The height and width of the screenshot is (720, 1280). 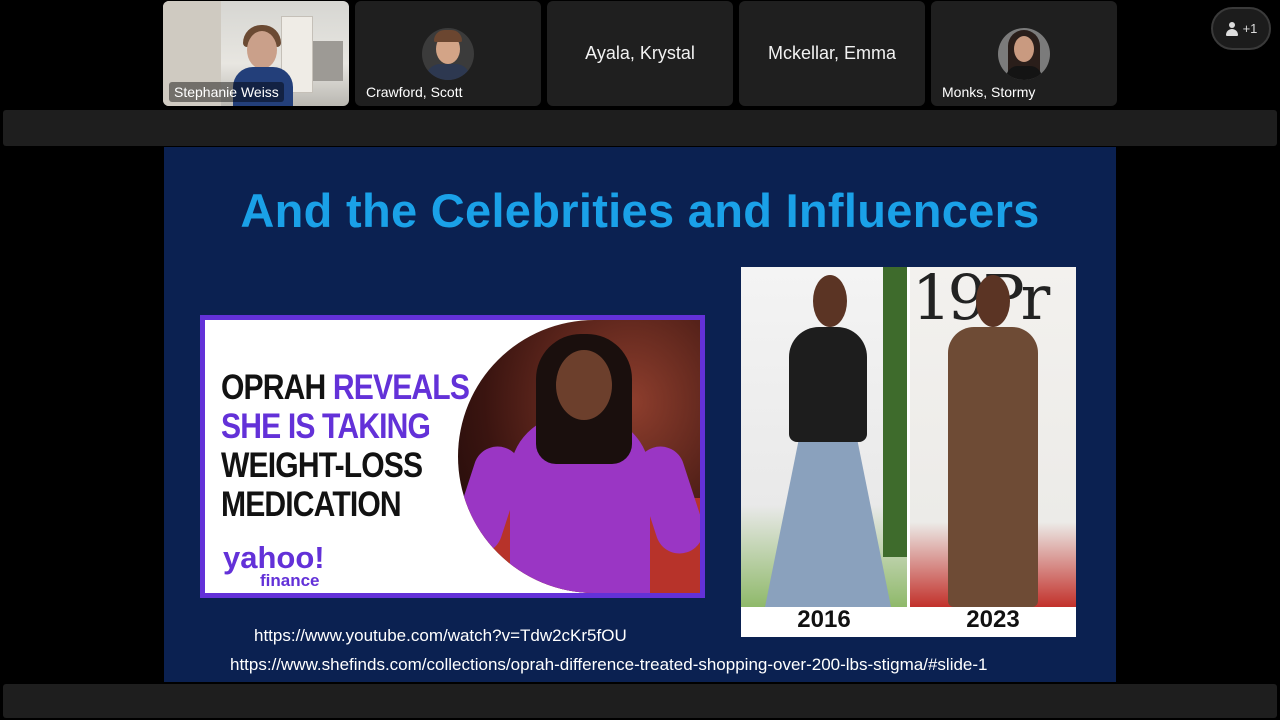 I want to click on participant-name: Ayala, Krystal, so click(x=640, y=53).